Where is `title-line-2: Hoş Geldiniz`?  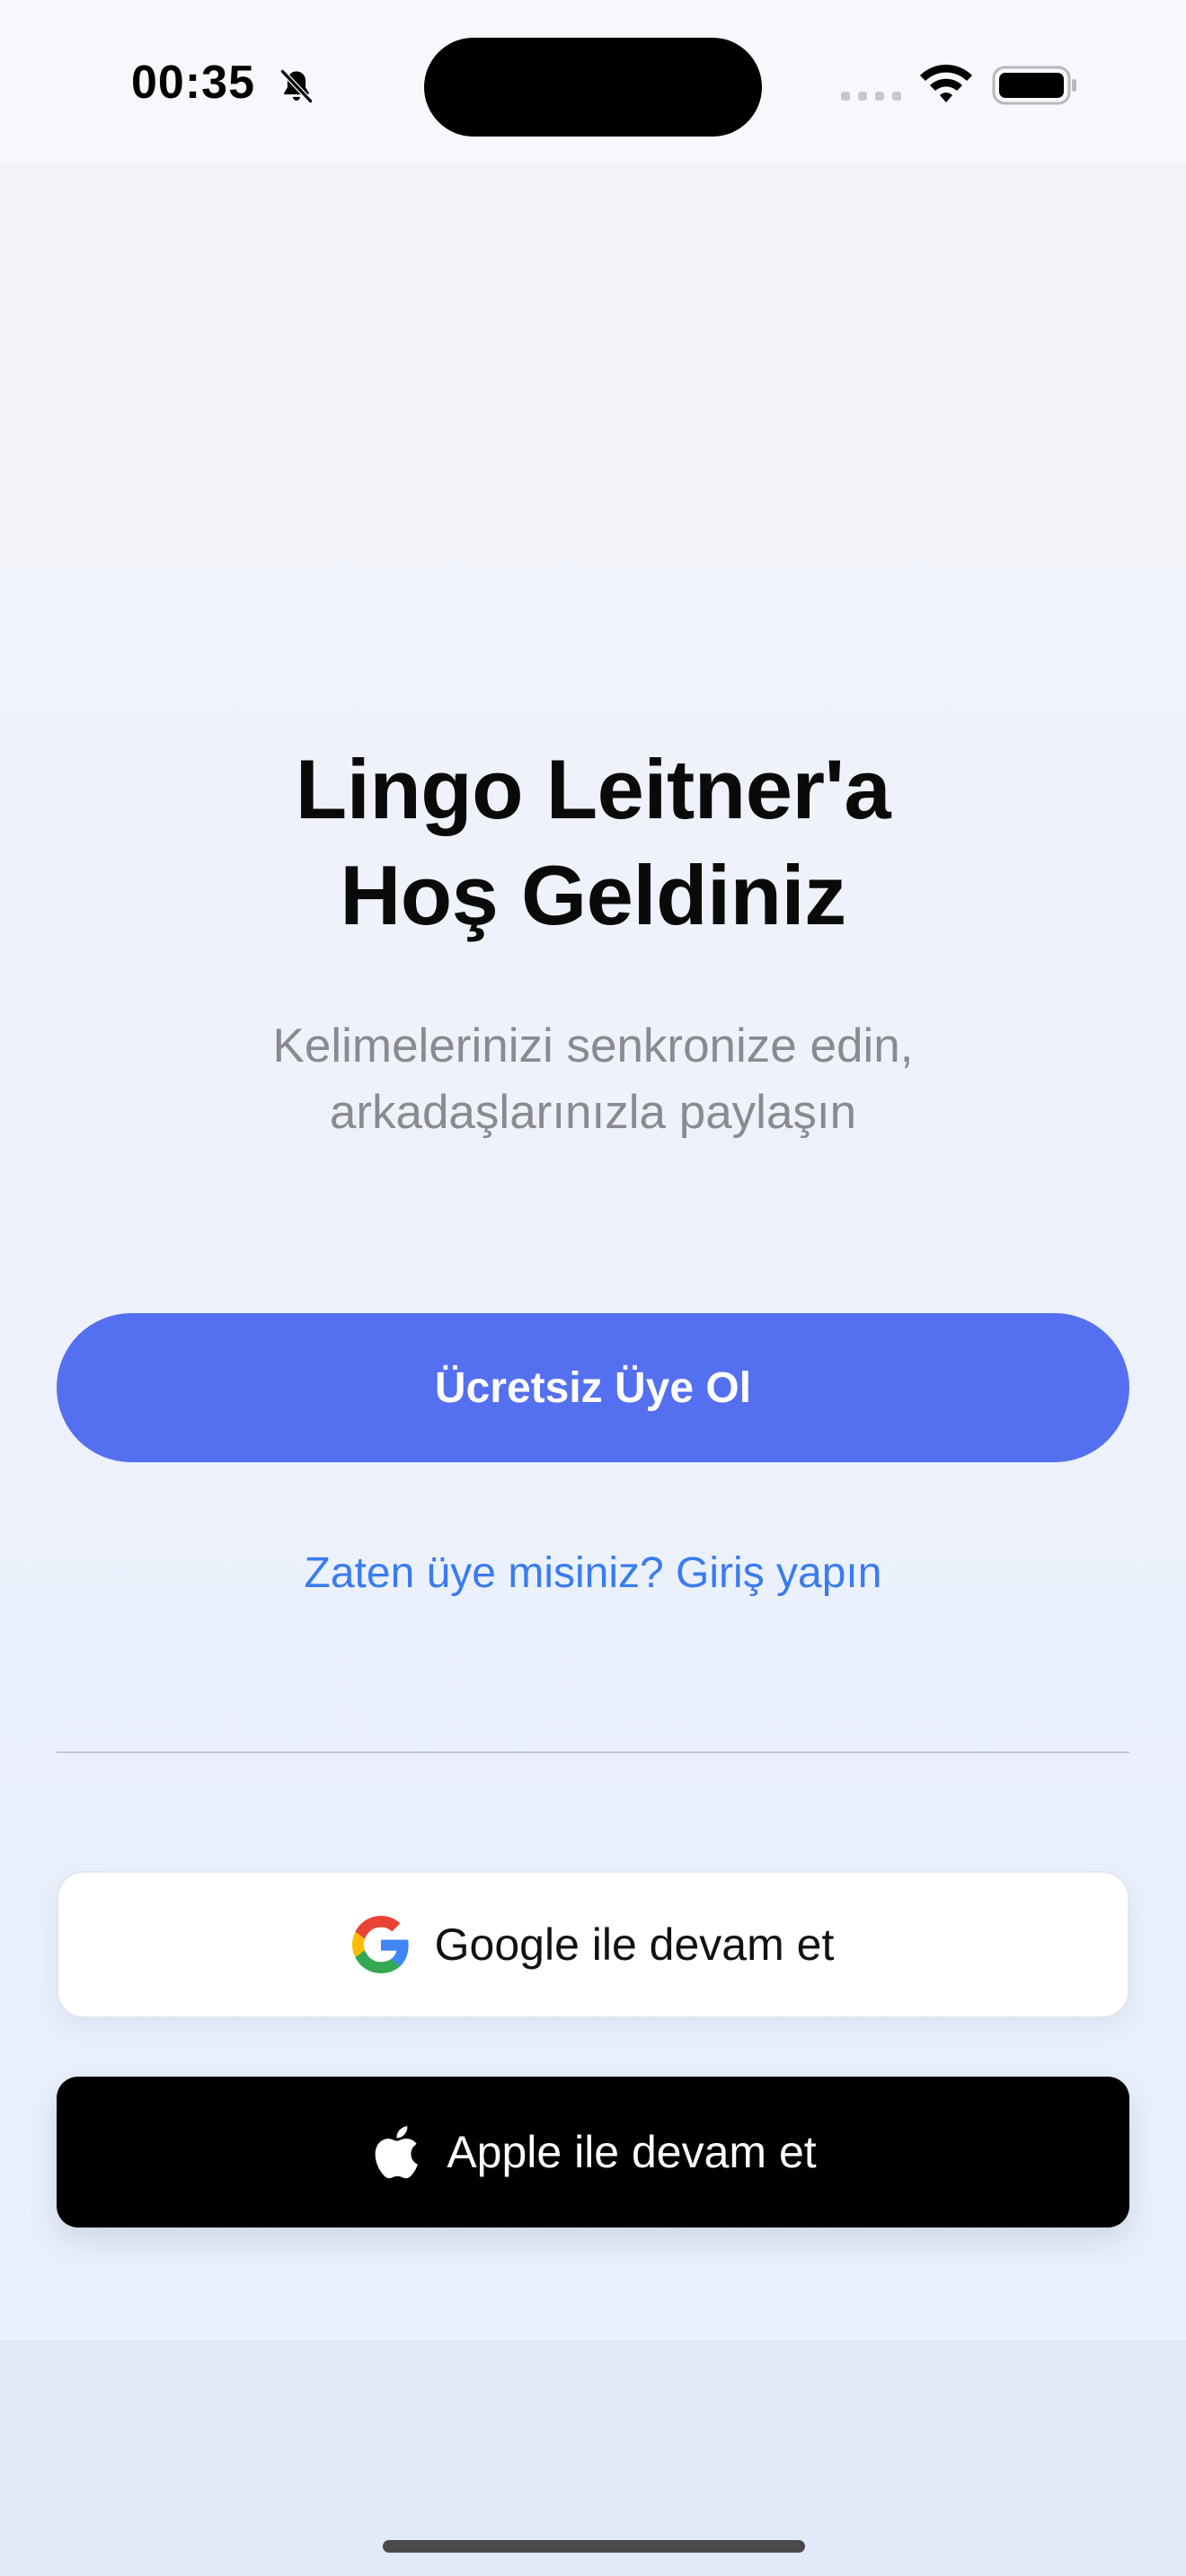
title-line-2: Hoş Geldiniz is located at coordinates (593, 895).